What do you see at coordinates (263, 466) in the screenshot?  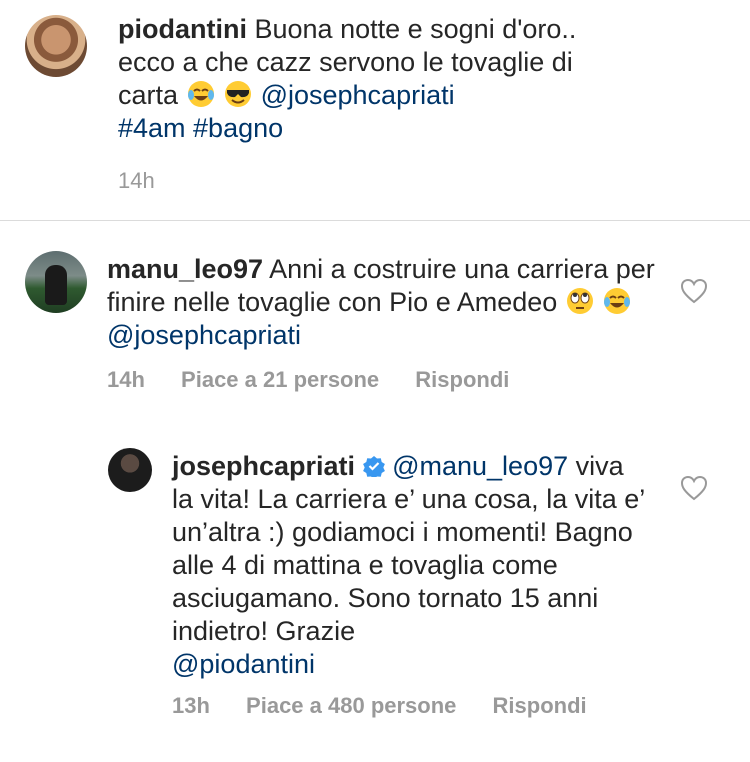 I see `username-josephcapriati: josephcapriati` at bounding box center [263, 466].